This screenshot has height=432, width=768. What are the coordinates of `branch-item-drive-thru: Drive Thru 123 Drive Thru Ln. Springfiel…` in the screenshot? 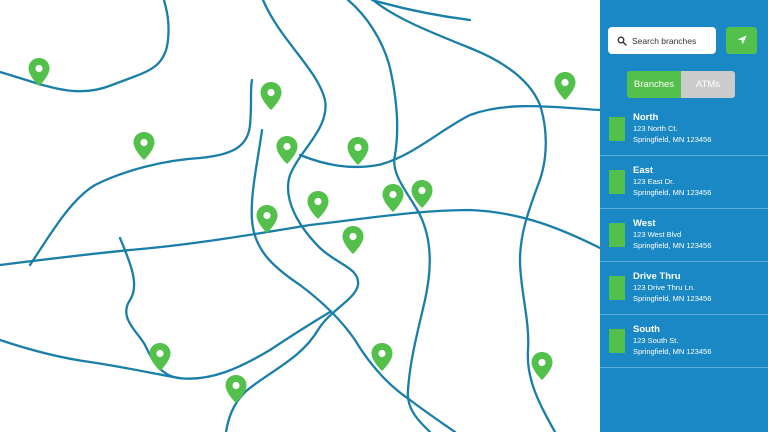 It's located at (684, 288).